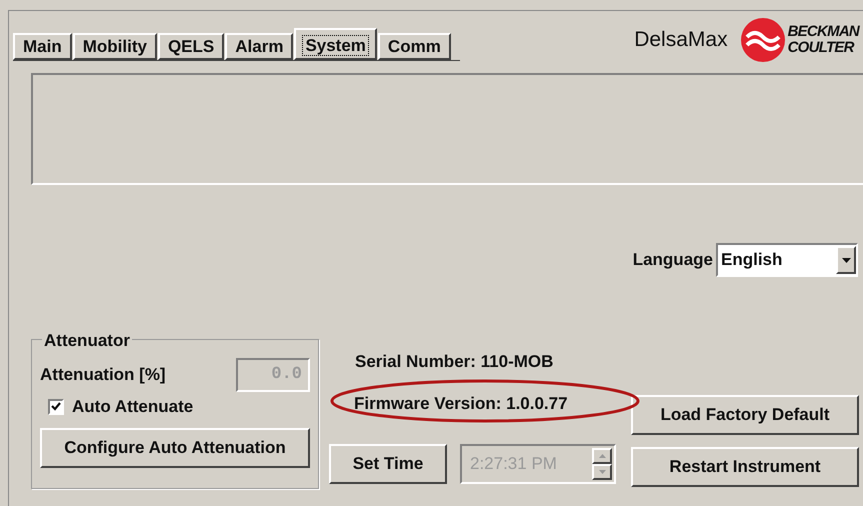  What do you see at coordinates (763, 40) in the screenshot?
I see `logo-icon` at bounding box center [763, 40].